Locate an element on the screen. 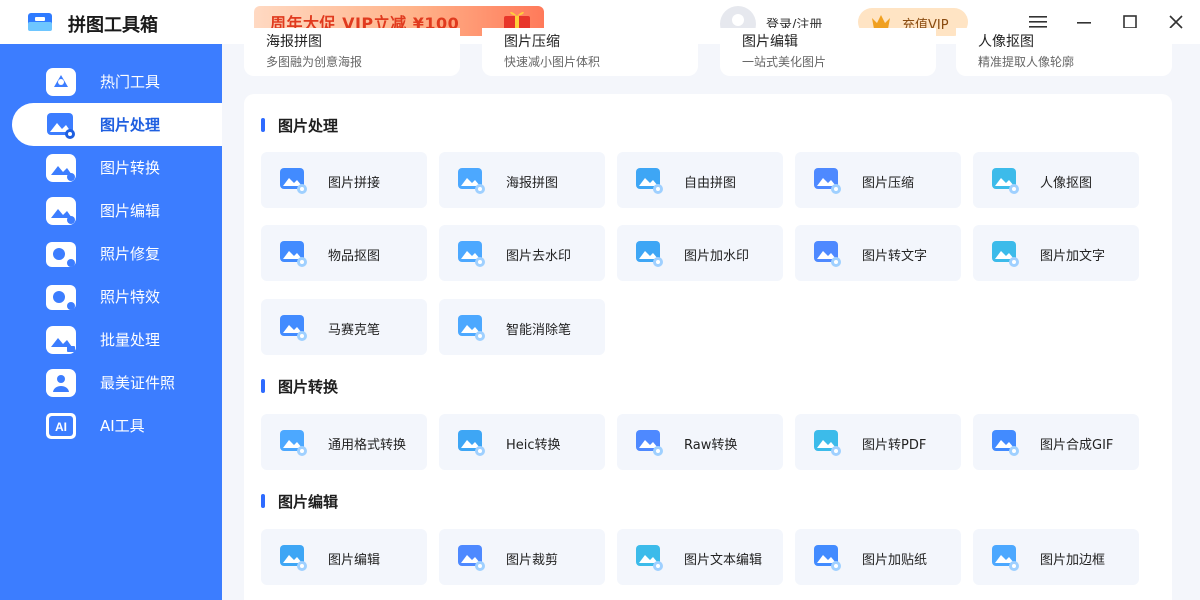 Image resolution: width=1200 pixels, height=600 pixels. photo-repair-icon is located at coordinates (61, 254).